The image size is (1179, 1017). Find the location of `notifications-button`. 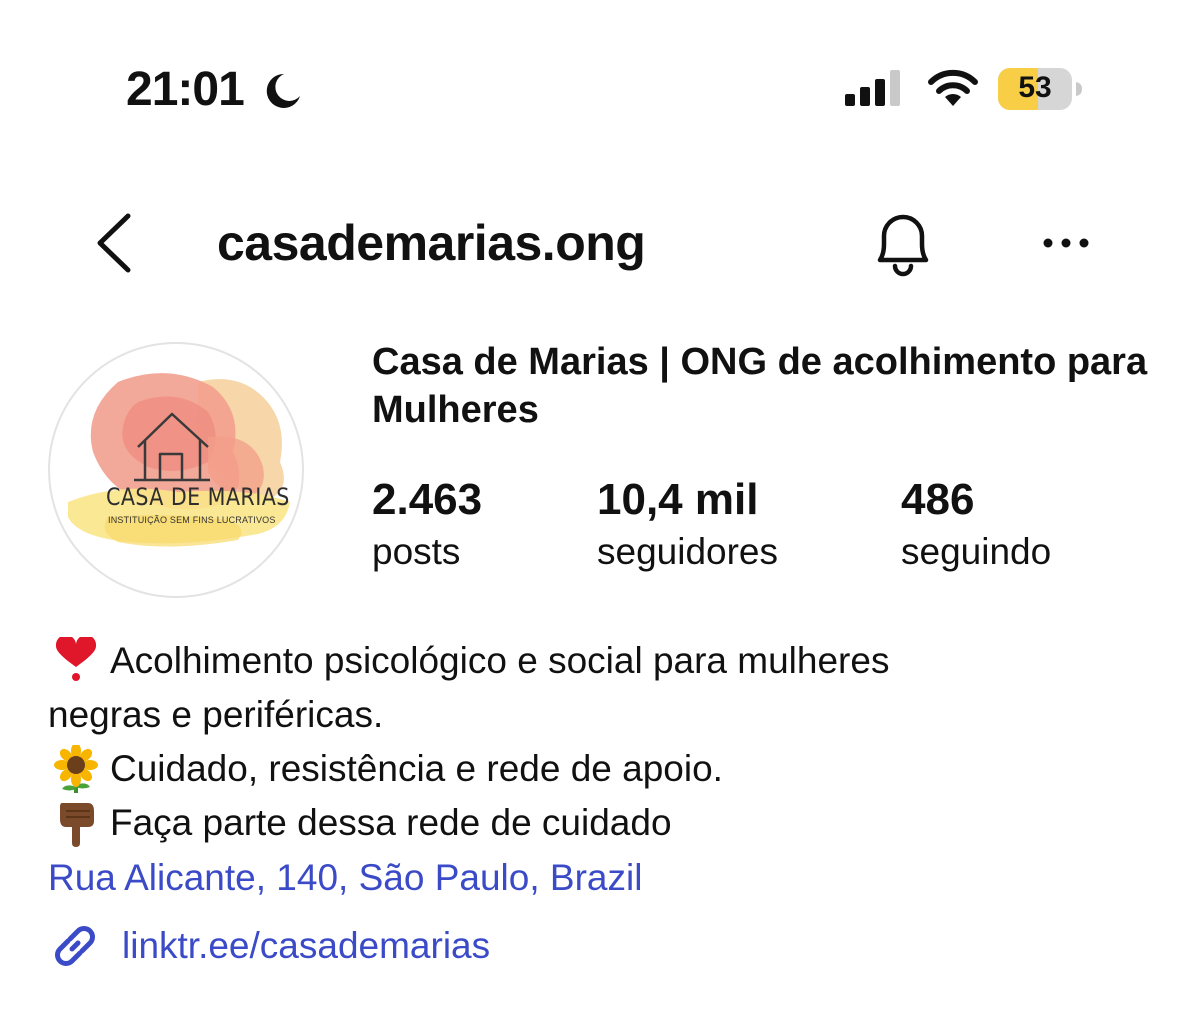

notifications-button is located at coordinates (903, 244).